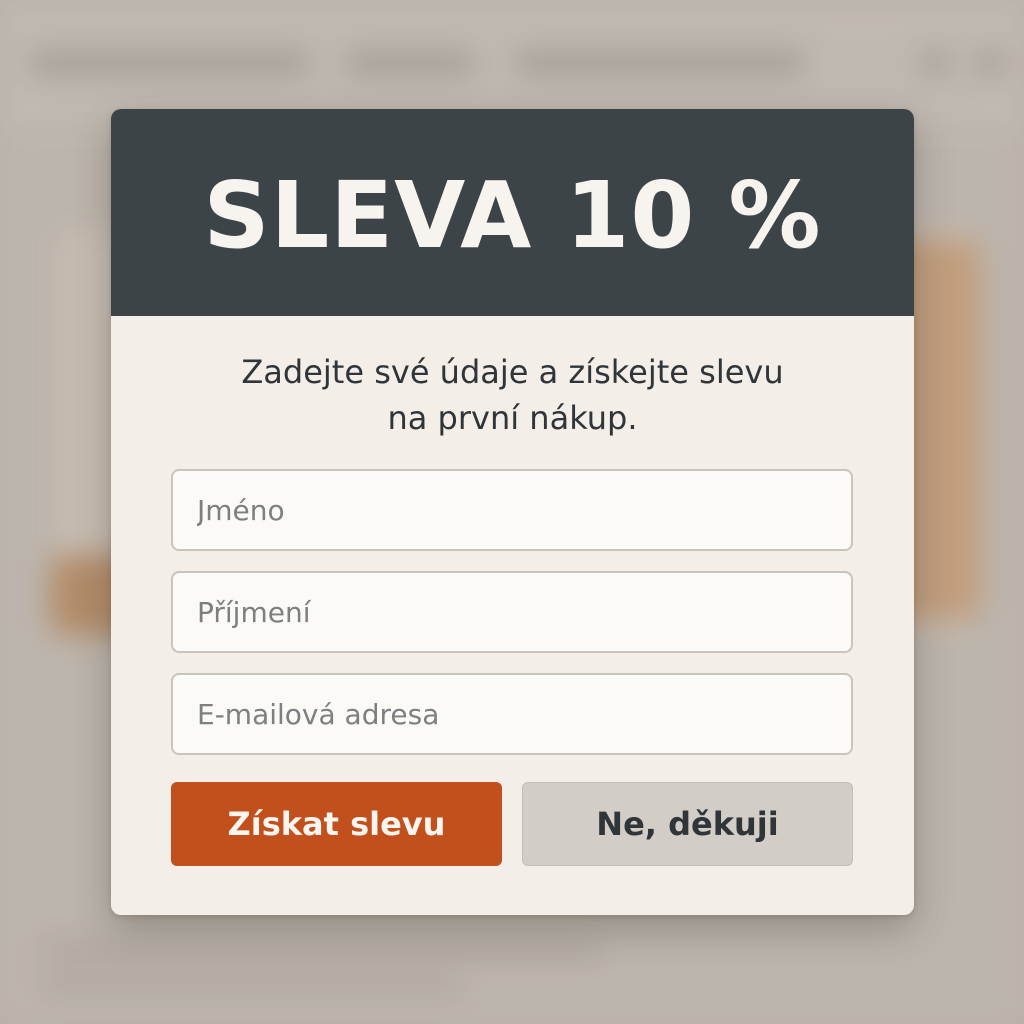 The image size is (1024, 1024). What do you see at coordinates (512, 418) in the screenshot?
I see `modal-subtitle-line: na první nákup.` at bounding box center [512, 418].